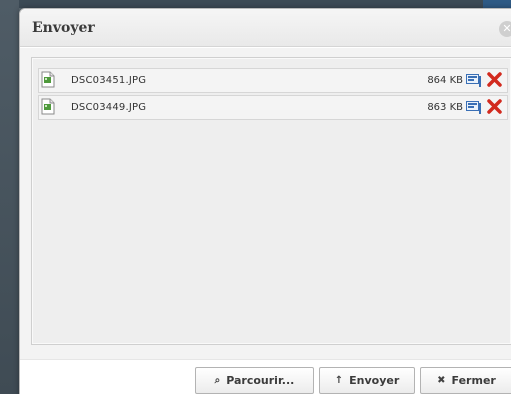 This screenshot has height=394, width=511. I want to click on file-list-item: DSC03451.JPG 864 KB, so click(273, 80).